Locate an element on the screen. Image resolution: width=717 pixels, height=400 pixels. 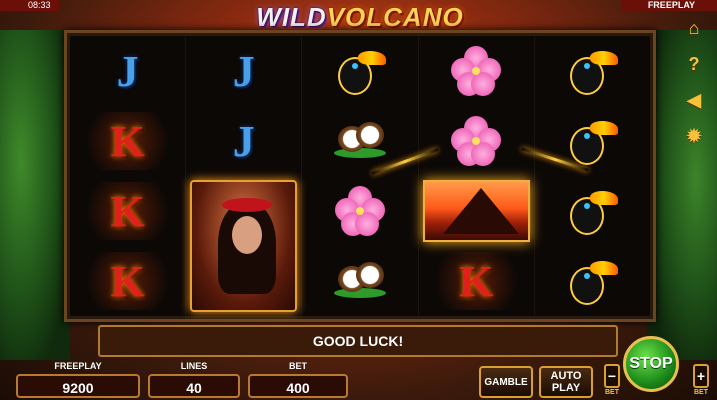
sound-icon: ◀ is located at coordinates (694, 100).